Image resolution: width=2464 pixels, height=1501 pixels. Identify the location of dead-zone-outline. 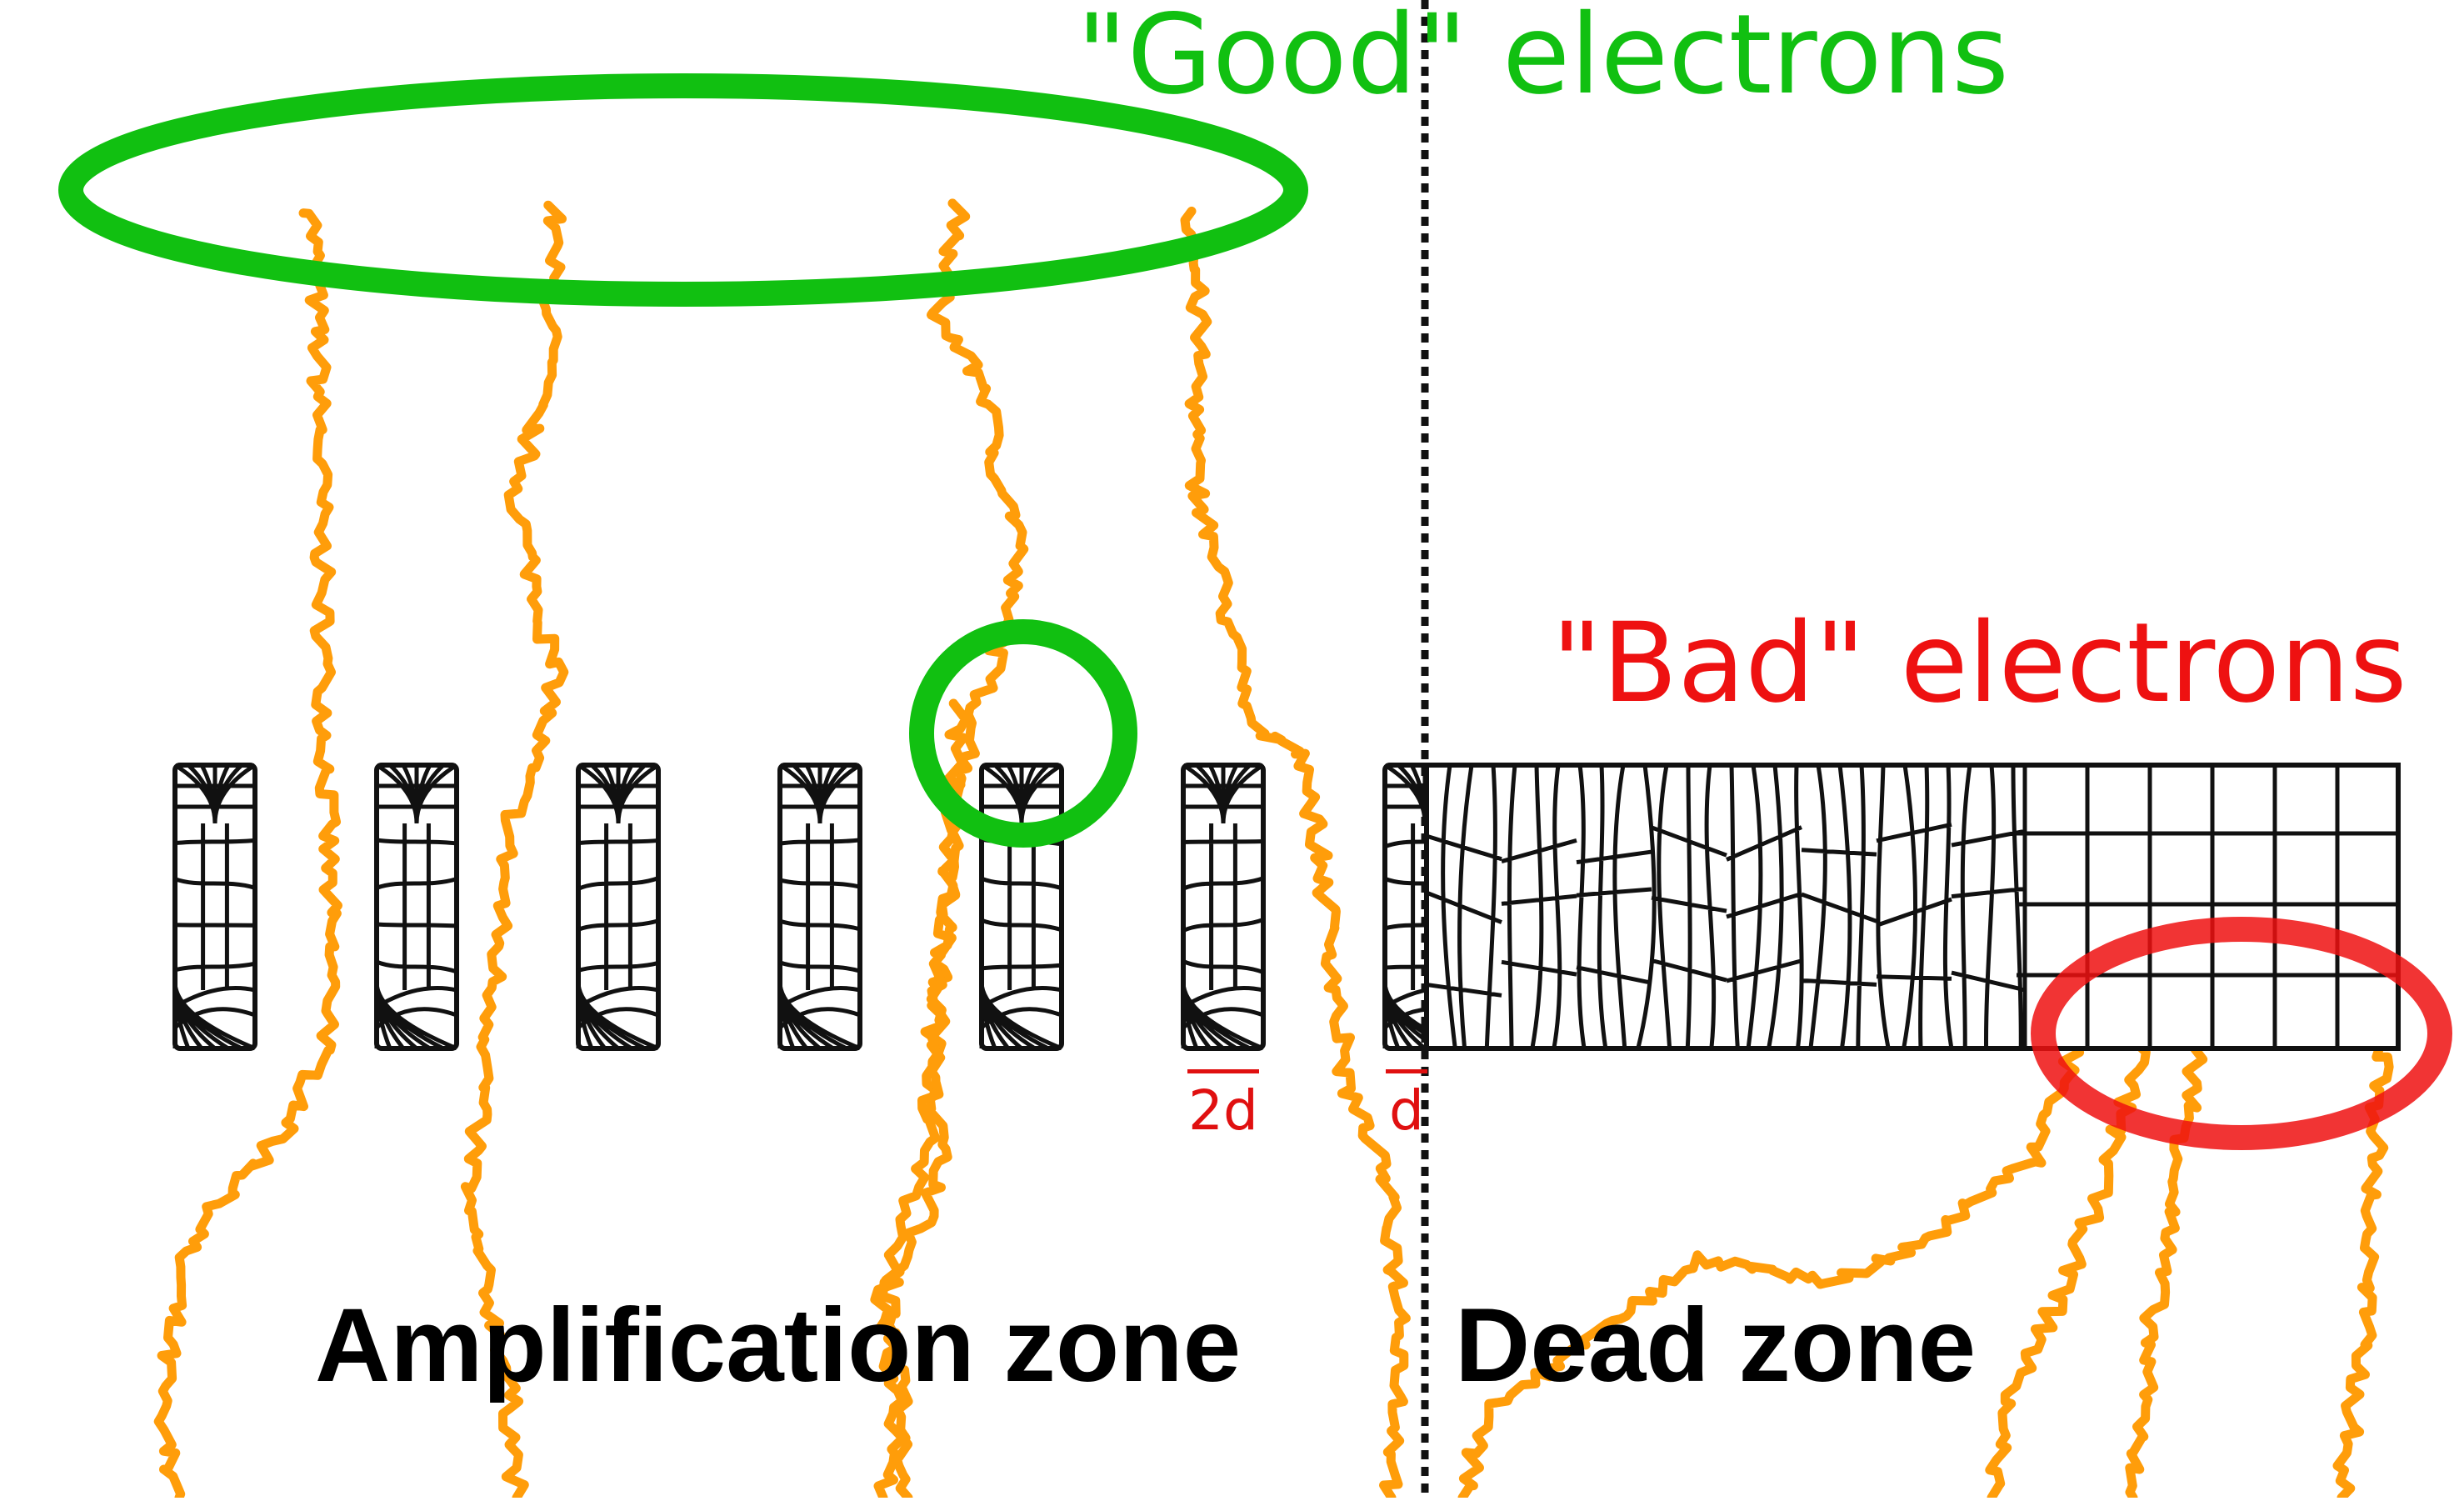
(1913, 907).